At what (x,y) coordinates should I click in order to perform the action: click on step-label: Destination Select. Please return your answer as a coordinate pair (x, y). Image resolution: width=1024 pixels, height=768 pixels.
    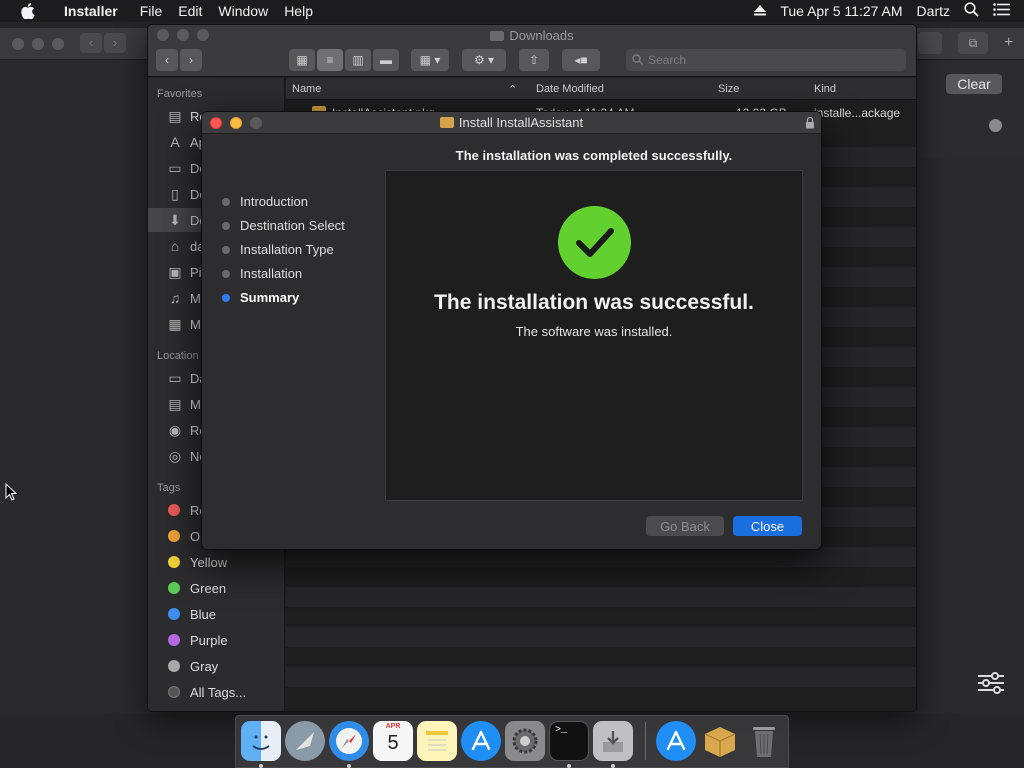
    Looking at the image, I should click on (292, 225).